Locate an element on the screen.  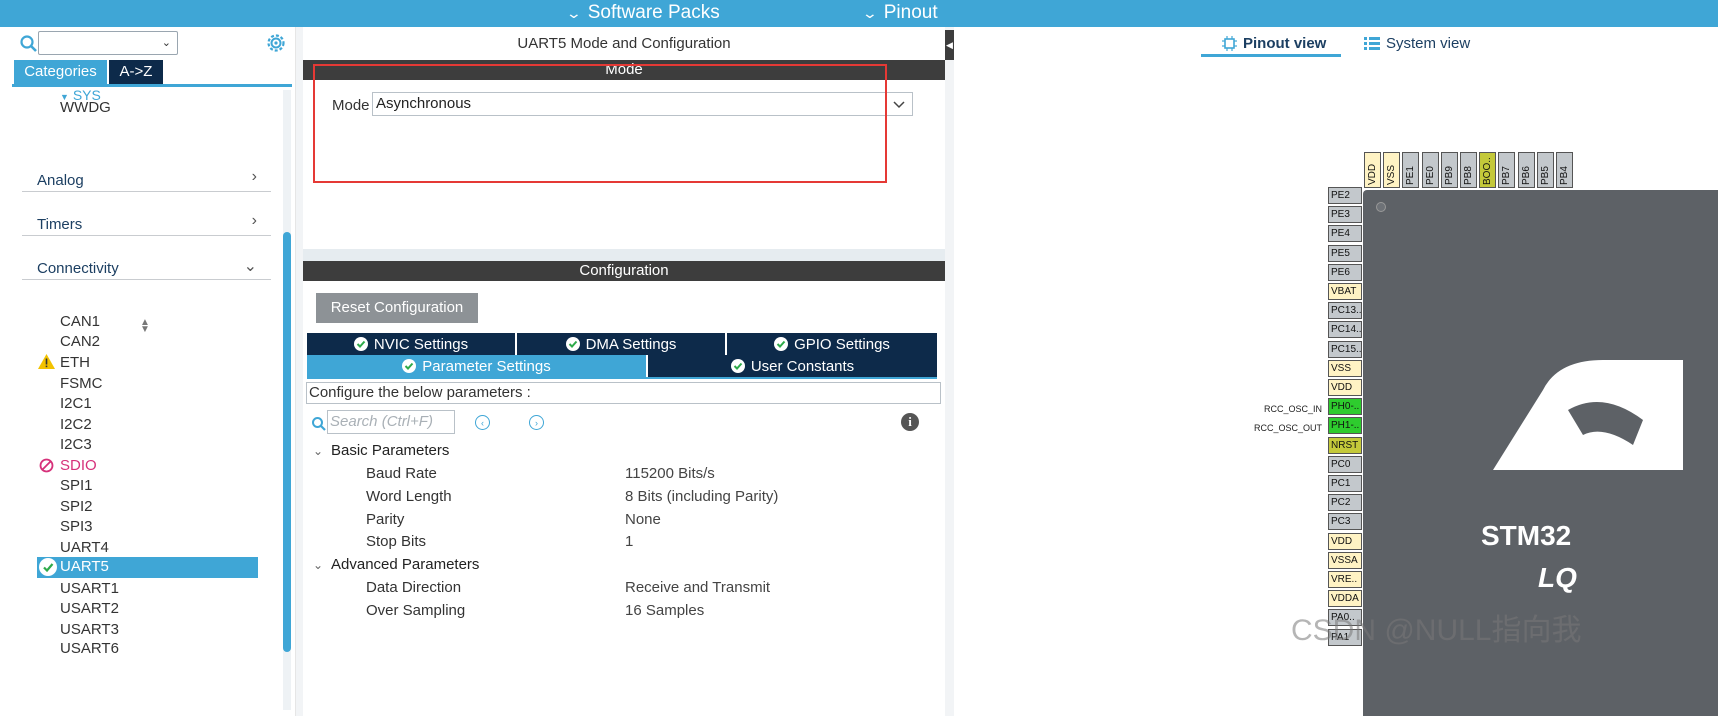
reset-configuration-button: Reset Configuration is located at coordinates (397, 308).